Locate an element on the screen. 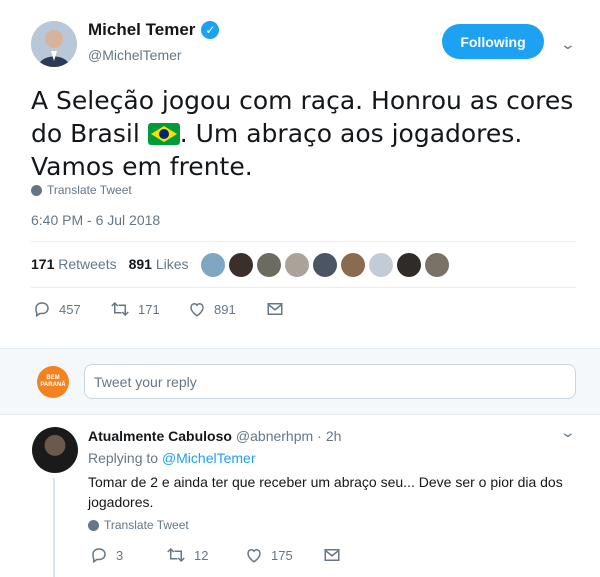 This screenshot has height=577, width=600. replying-prefix: Replying to is located at coordinates (123, 458).